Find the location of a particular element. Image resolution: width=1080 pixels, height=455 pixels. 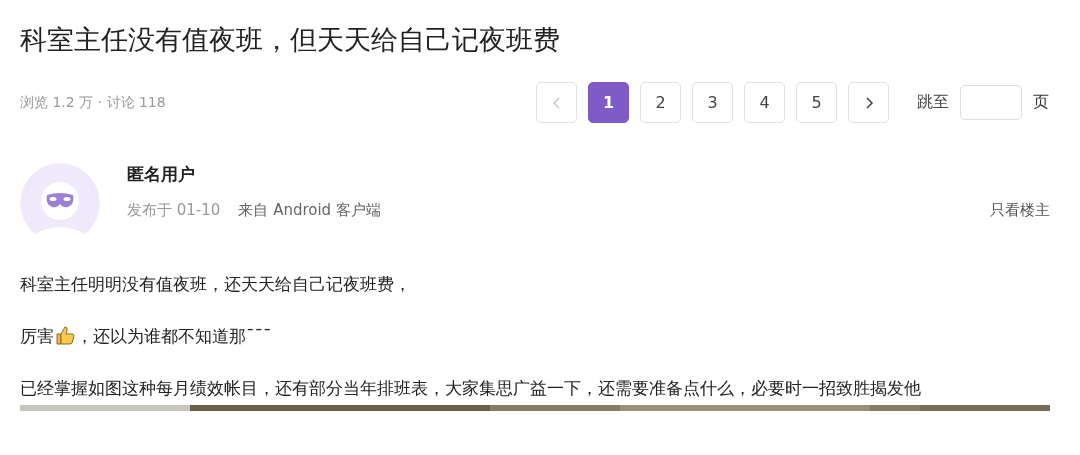

post-date: 发布于 01-10 is located at coordinates (174, 210).